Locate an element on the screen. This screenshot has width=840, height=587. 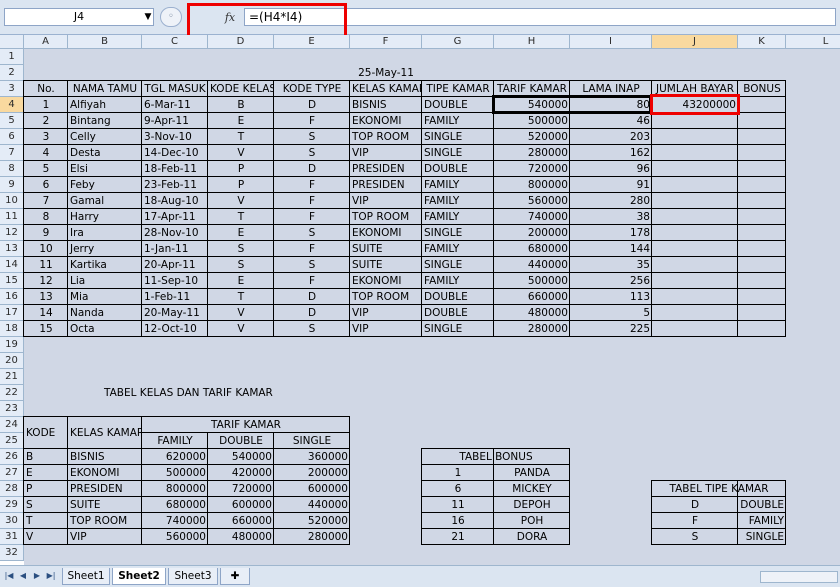
row-header-4: 4 is located at coordinates (12, 105).